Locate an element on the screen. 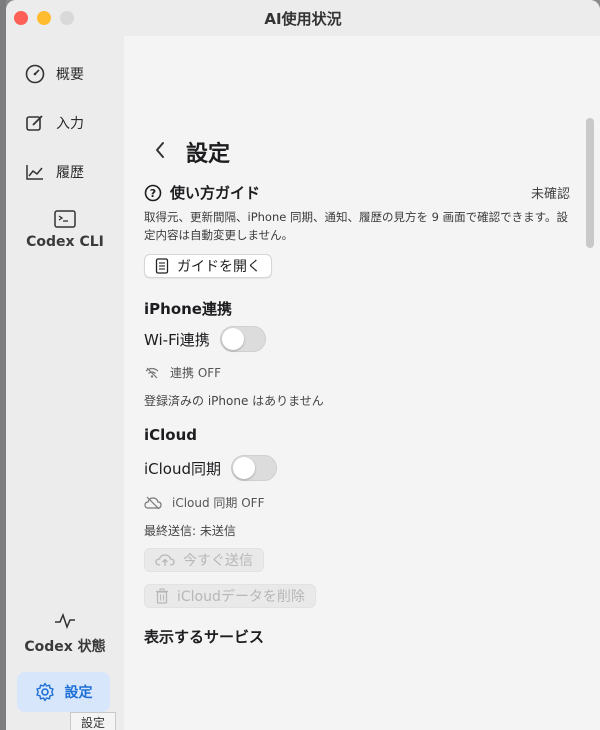 The image size is (600, 730). iphone-registration-note: 登録済みの iPhone はありません is located at coordinates (234, 401).